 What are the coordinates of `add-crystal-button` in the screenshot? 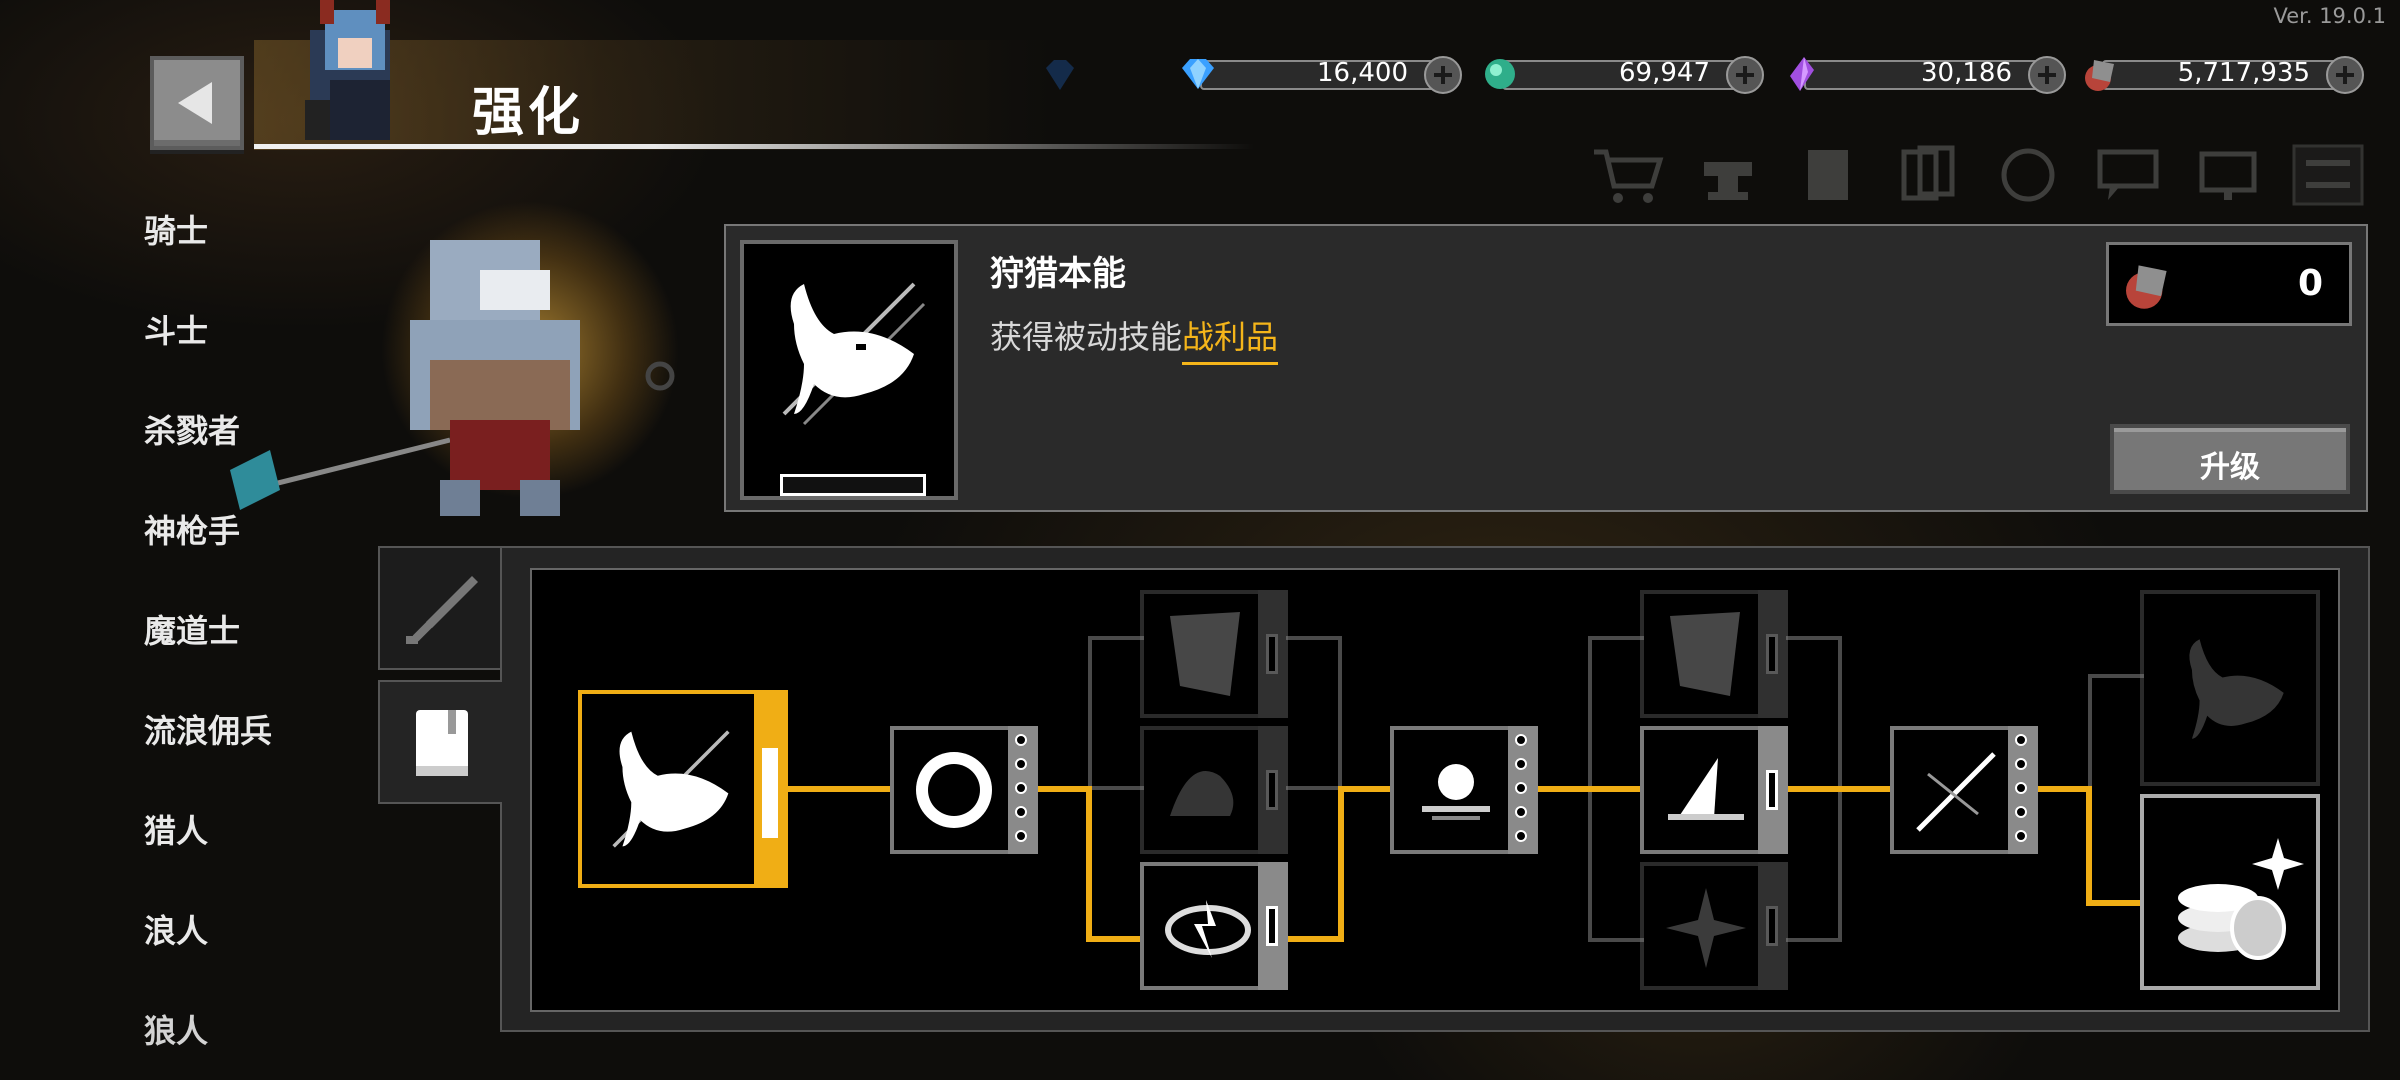 It's located at (2047, 75).